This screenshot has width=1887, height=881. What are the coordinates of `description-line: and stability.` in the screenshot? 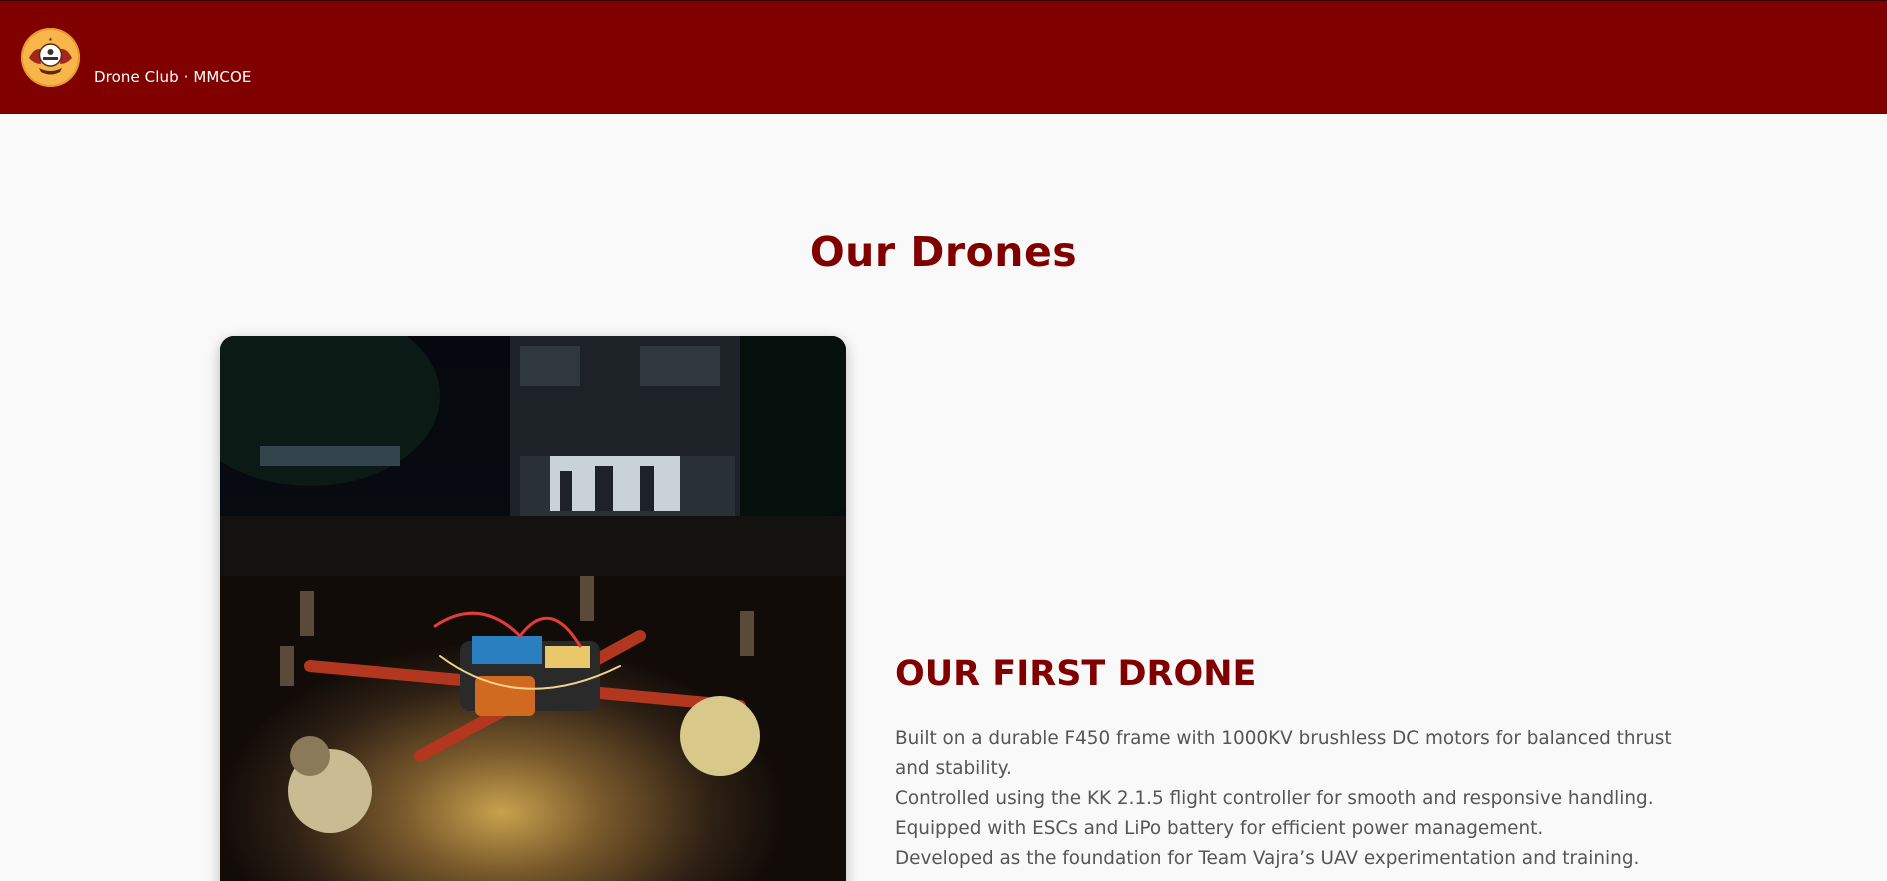 It's located at (953, 768).